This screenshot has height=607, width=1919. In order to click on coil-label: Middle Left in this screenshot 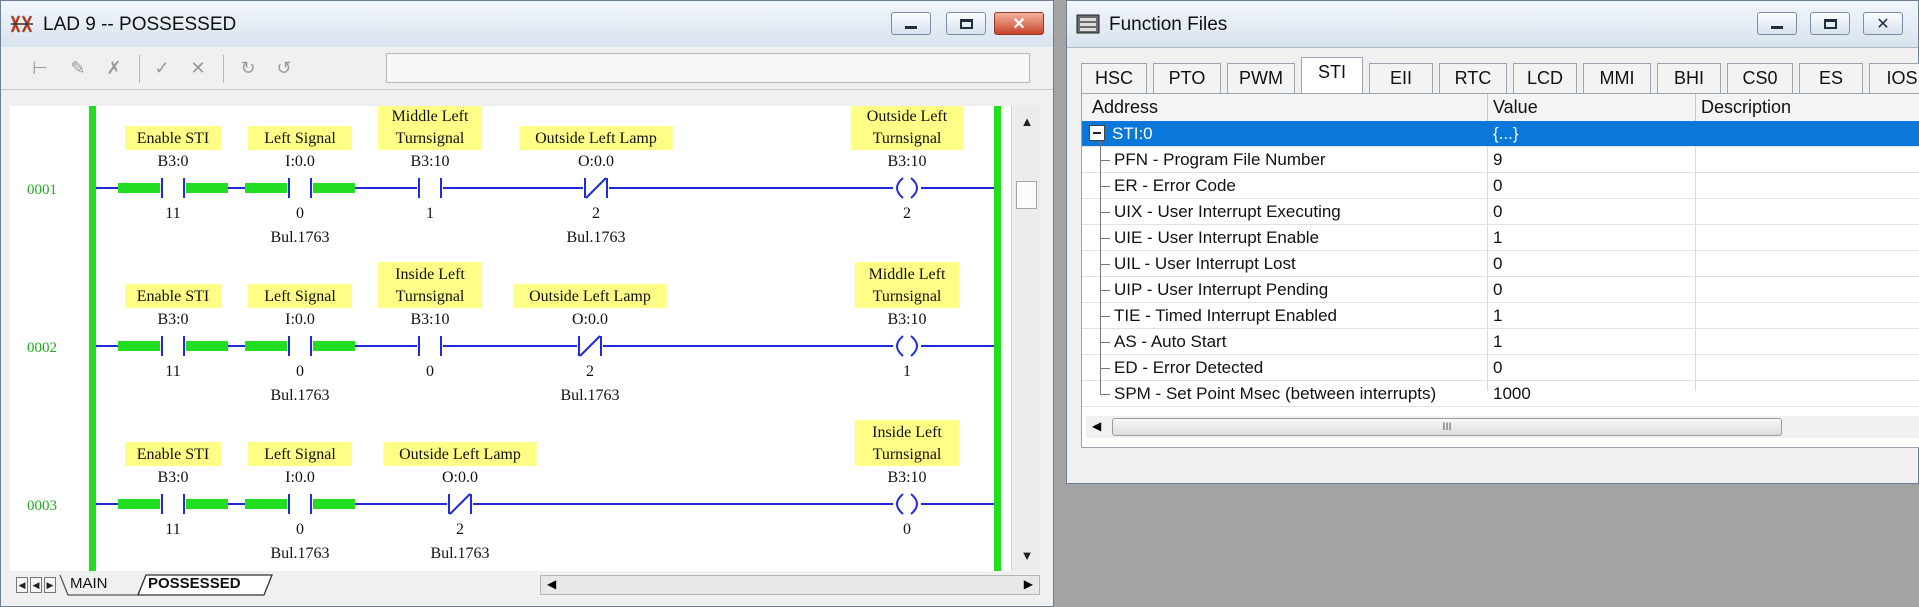, I will do `click(907, 274)`.